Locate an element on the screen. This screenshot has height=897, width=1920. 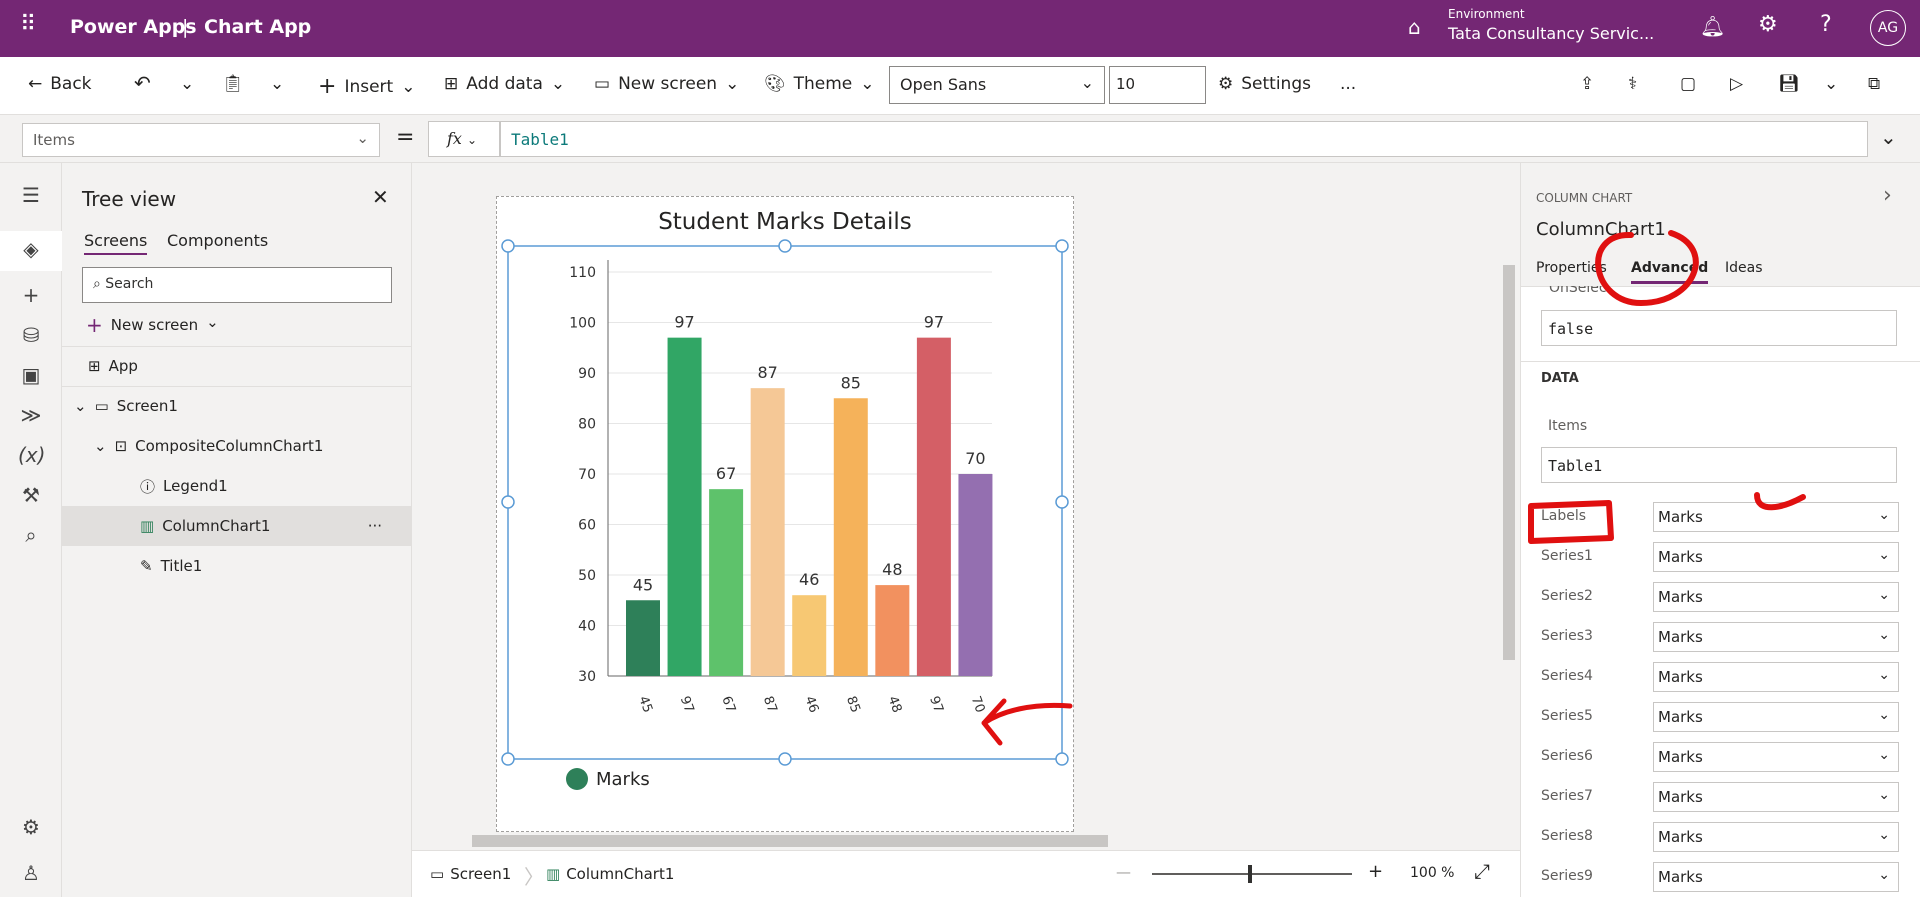
zoom-in-button: + is located at coordinates (1375, 871).